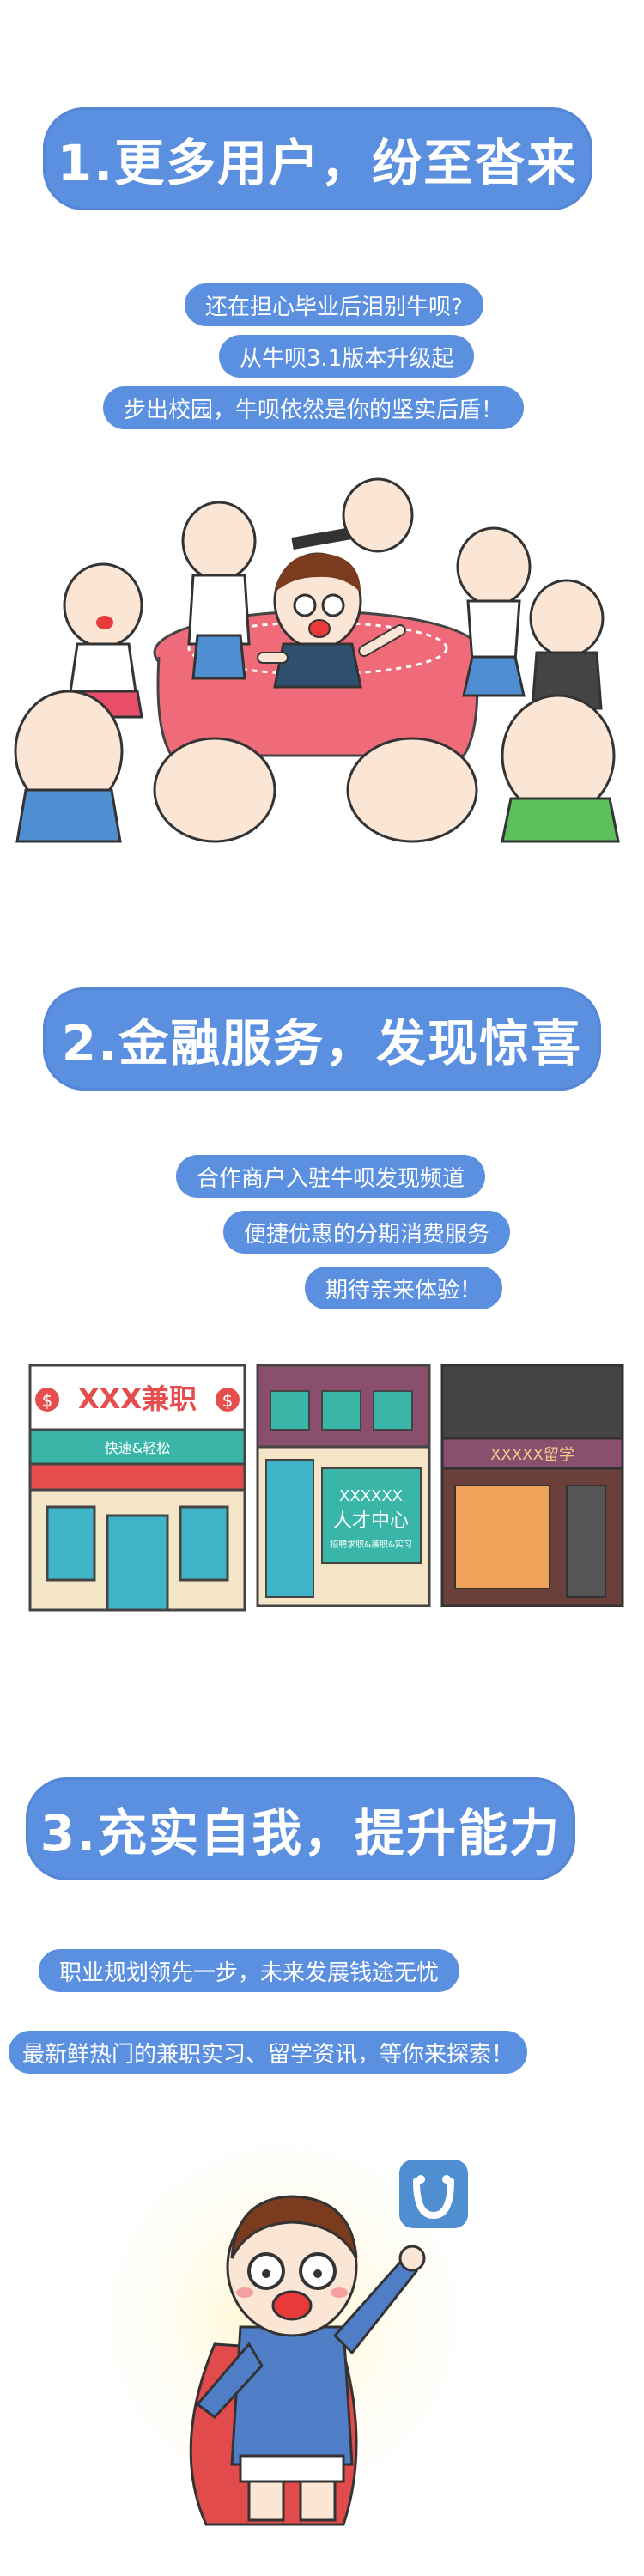 This screenshot has height=2576, width=644. What do you see at coordinates (48, 1400) in the screenshot?
I see `shop1-dollar-left: $` at bounding box center [48, 1400].